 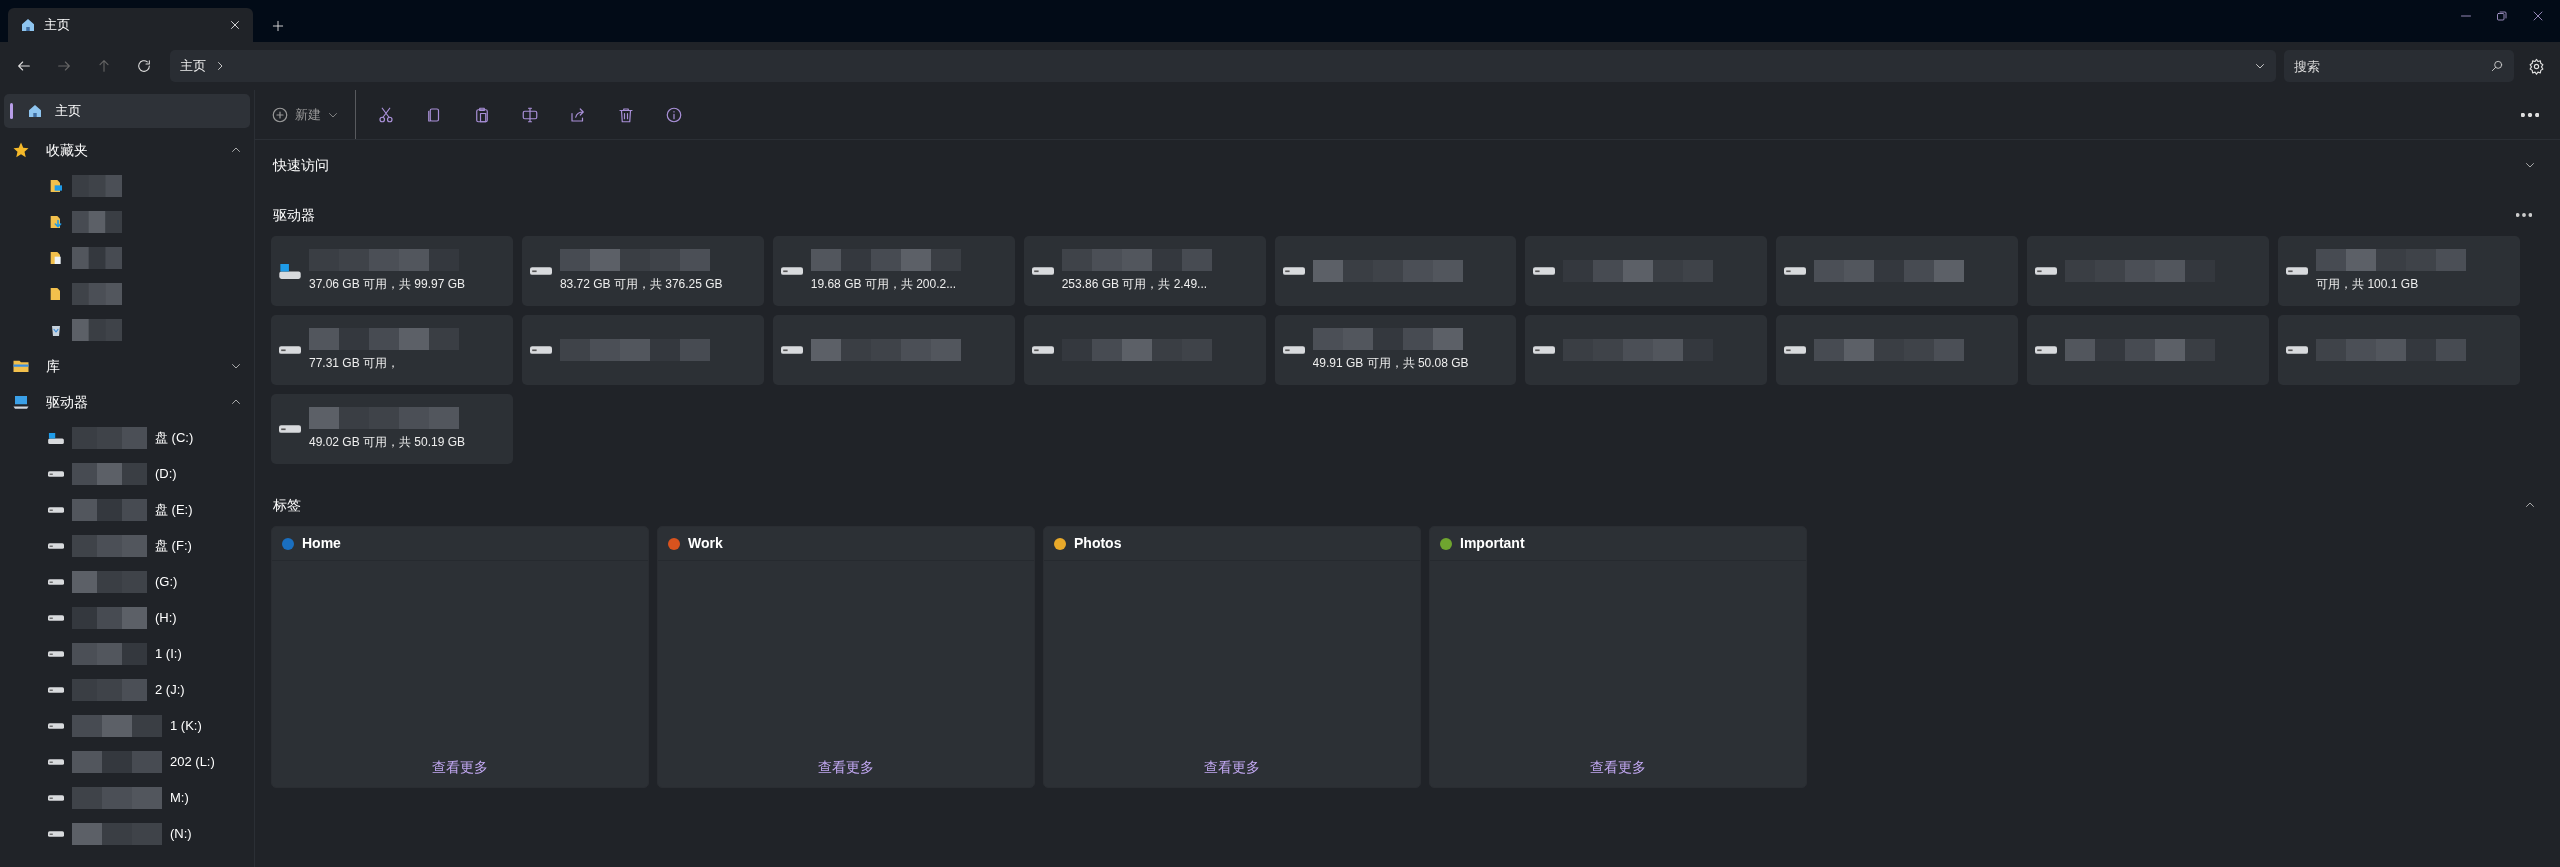 What do you see at coordinates (460, 657) in the screenshot?
I see `tag-card: Home 查看更多` at bounding box center [460, 657].